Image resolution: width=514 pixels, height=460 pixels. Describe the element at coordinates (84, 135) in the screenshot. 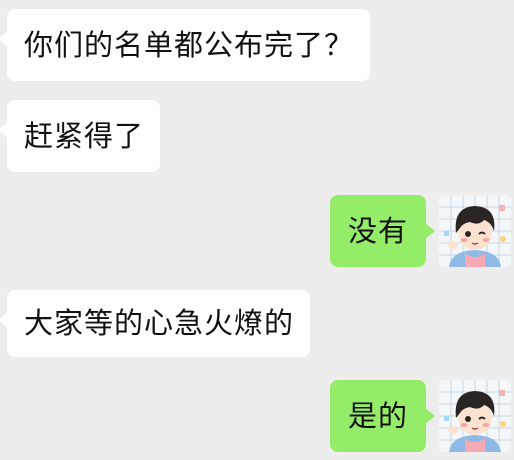

I see `message-text: 赶紧得了` at that location.